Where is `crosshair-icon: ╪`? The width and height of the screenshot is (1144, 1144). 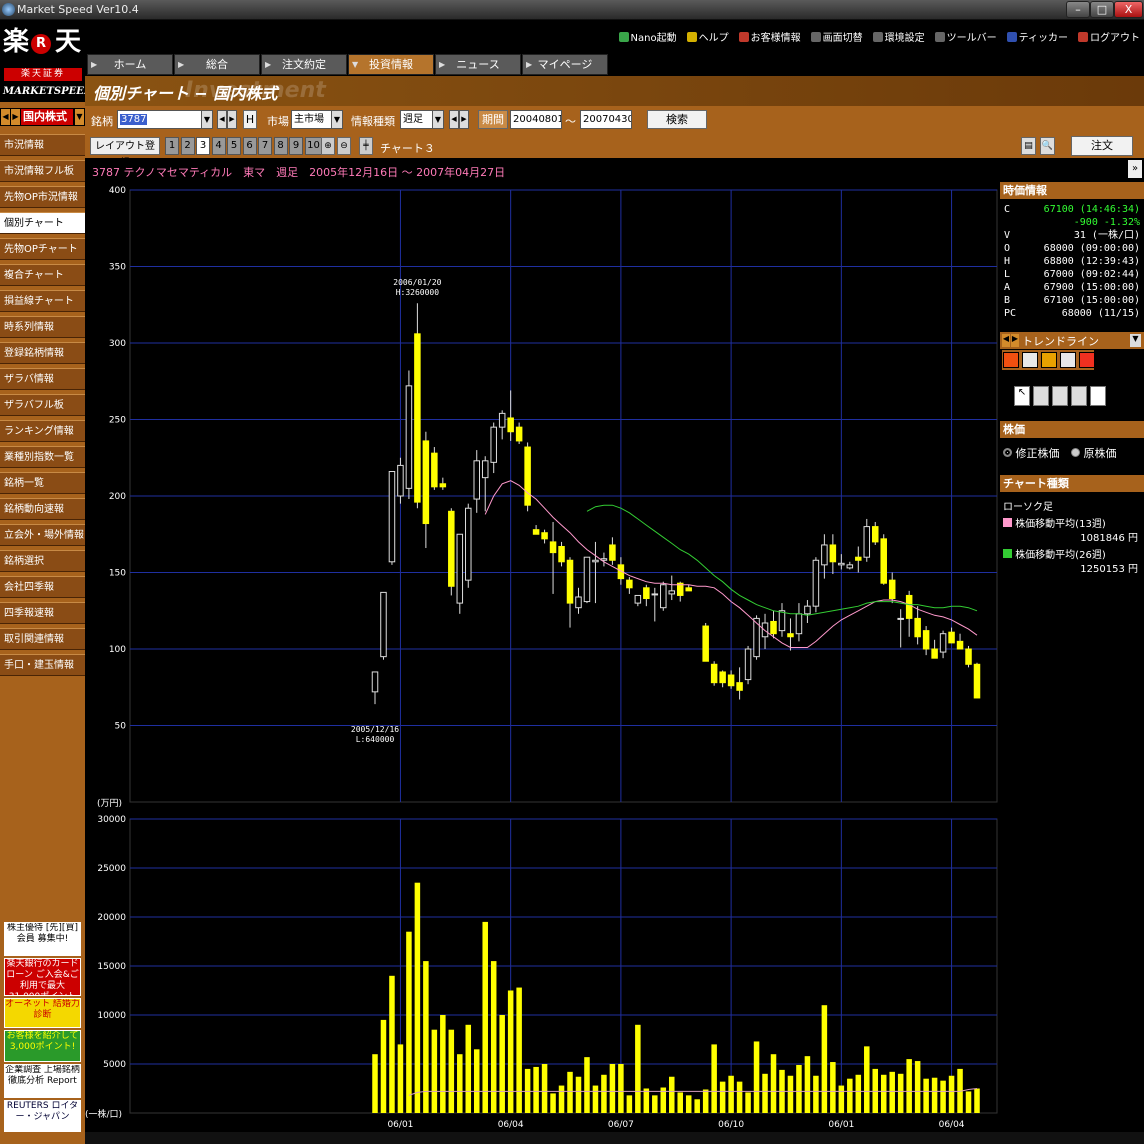 crosshair-icon: ╪ is located at coordinates (366, 146).